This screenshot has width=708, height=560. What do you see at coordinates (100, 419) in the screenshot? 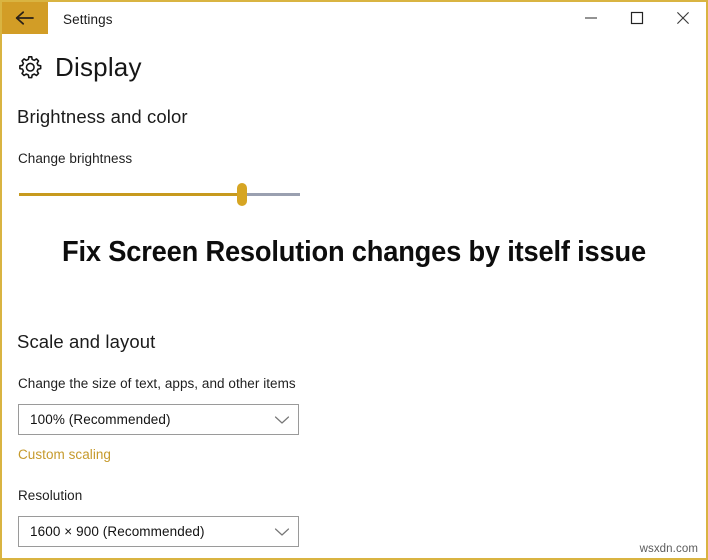
I see `scale-dropdown-value: 100% (Recommended)` at bounding box center [100, 419].